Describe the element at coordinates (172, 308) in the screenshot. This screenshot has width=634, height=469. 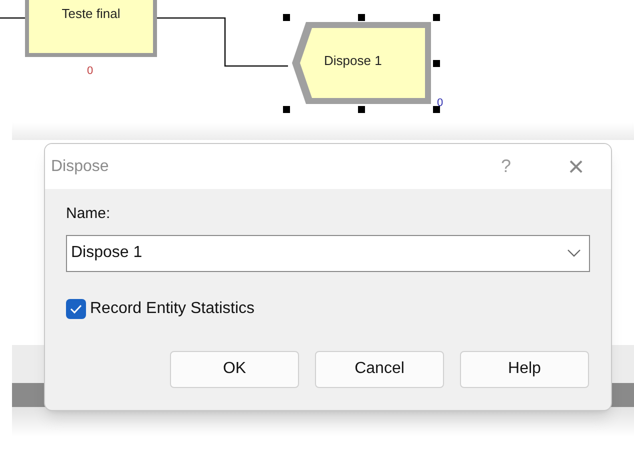
I see `checkbox-label: Record Entity Statistics` at that location.